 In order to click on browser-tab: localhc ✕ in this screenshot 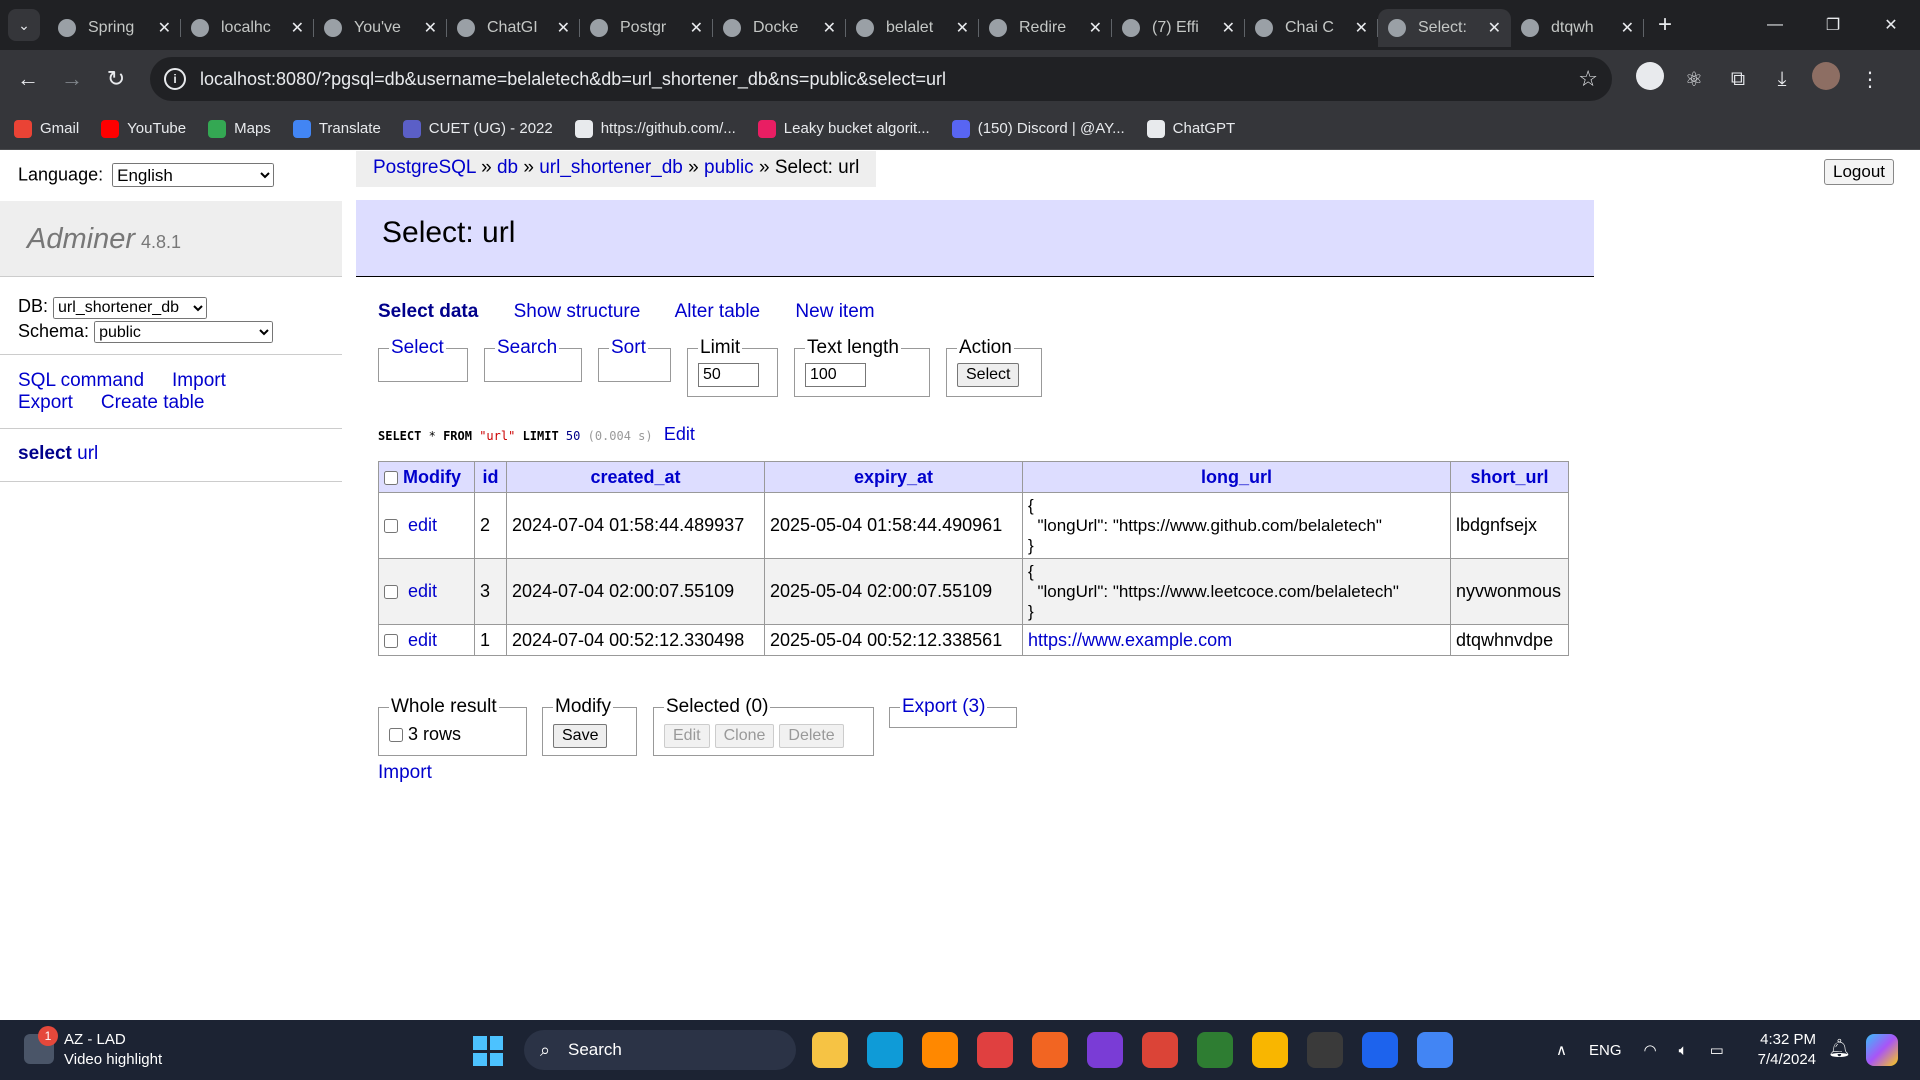, I will do `click(247, 28)`.